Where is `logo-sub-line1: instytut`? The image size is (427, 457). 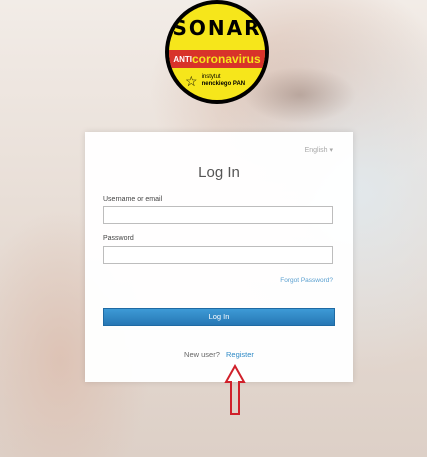
logo-sub-line1: instytut is located at coordinates (211, 77).